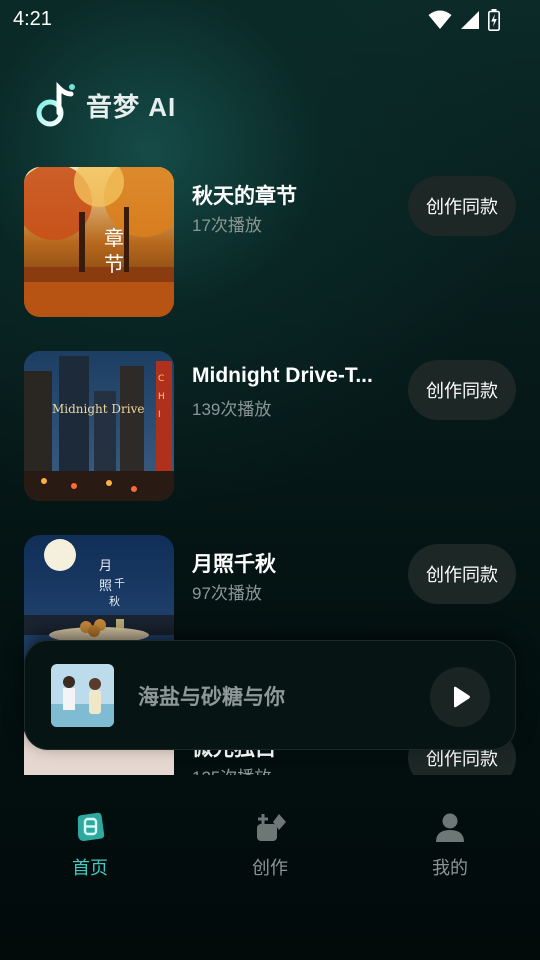 This screenshot has width=540, height=960. What do you see at coordinates (289, 195) in the screenshot?
I see `song-title: 秋天的章节` at bounding box center [289, 195].